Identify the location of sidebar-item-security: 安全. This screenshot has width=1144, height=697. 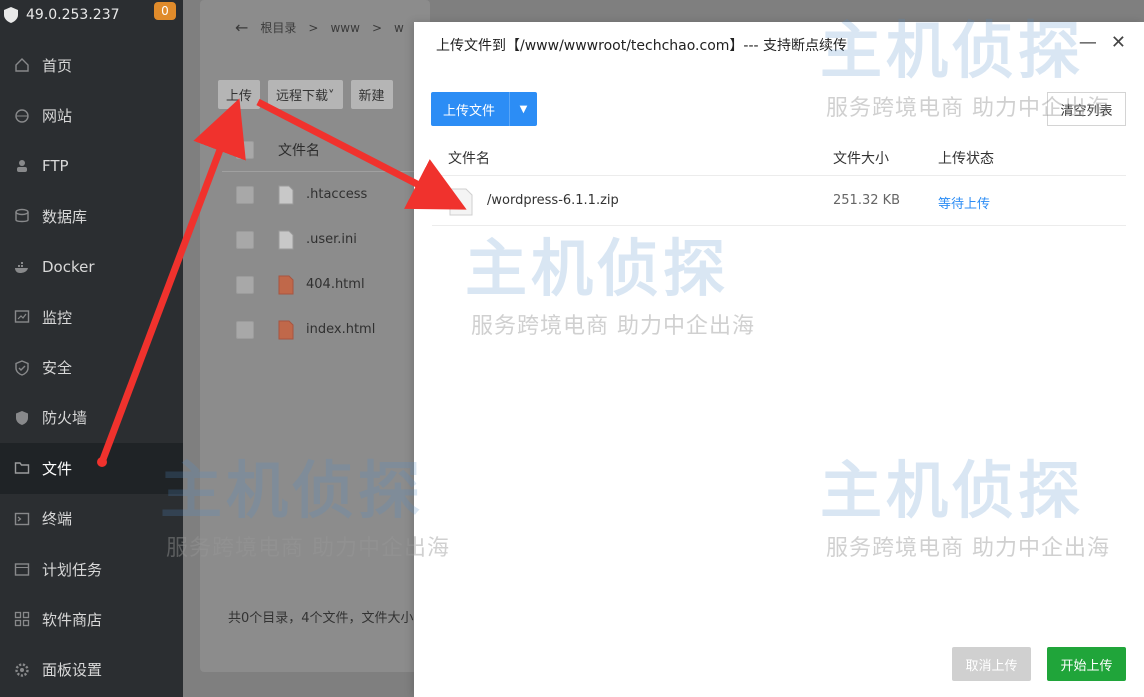
(91, 367).